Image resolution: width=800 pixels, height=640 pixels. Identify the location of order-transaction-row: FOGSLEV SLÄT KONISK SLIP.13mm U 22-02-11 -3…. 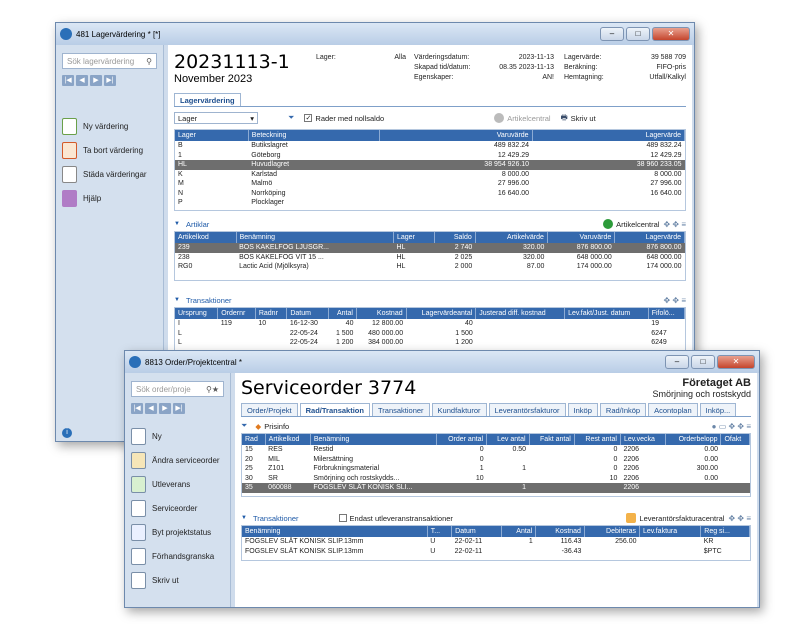
(496, 552).